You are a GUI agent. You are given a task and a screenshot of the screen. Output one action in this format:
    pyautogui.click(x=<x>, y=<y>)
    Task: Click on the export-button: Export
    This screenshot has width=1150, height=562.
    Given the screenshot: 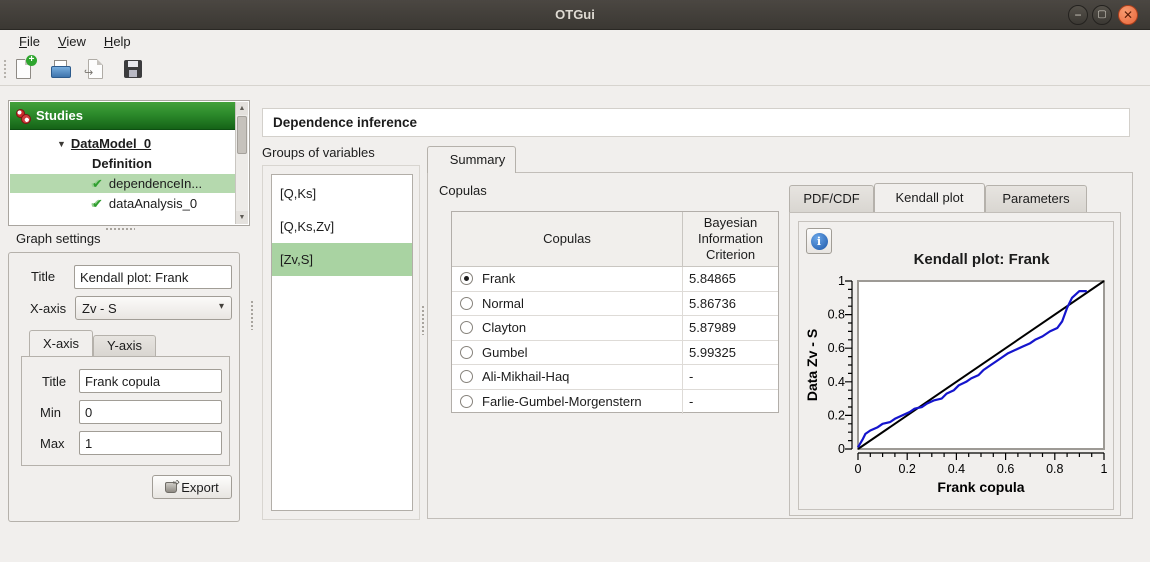 What is the action you would take?
    pyautogui.click(x=192, y=487)
    